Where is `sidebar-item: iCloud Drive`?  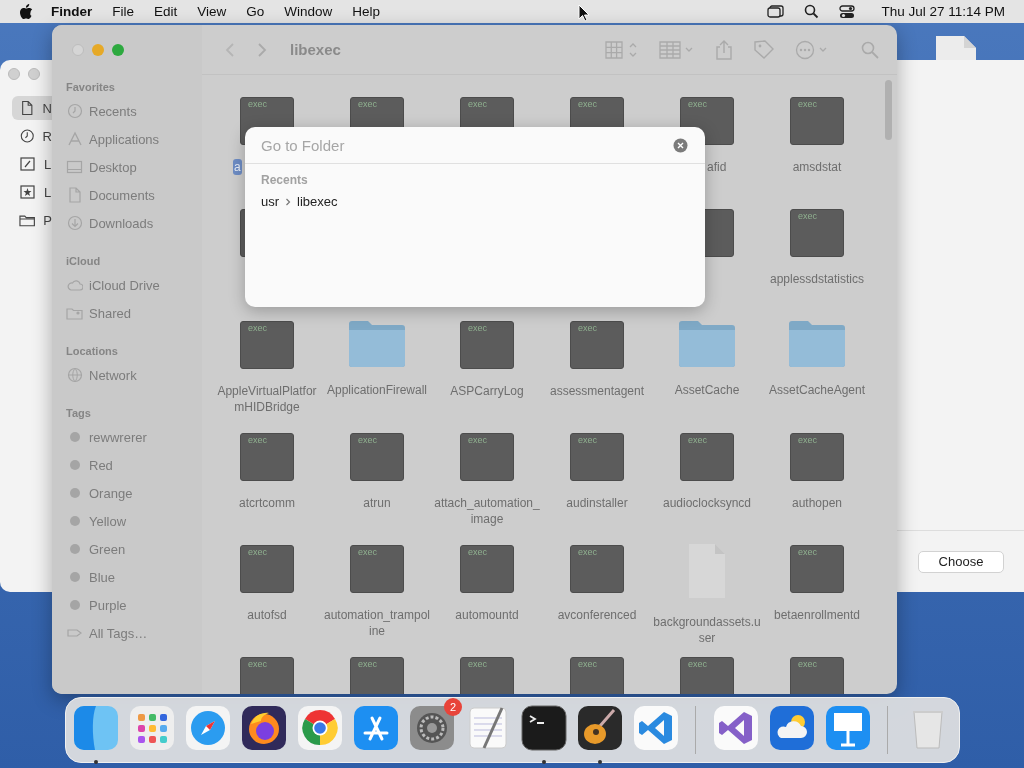 sidebar-item: iCloud Drive is located at coordinates (134, 285).